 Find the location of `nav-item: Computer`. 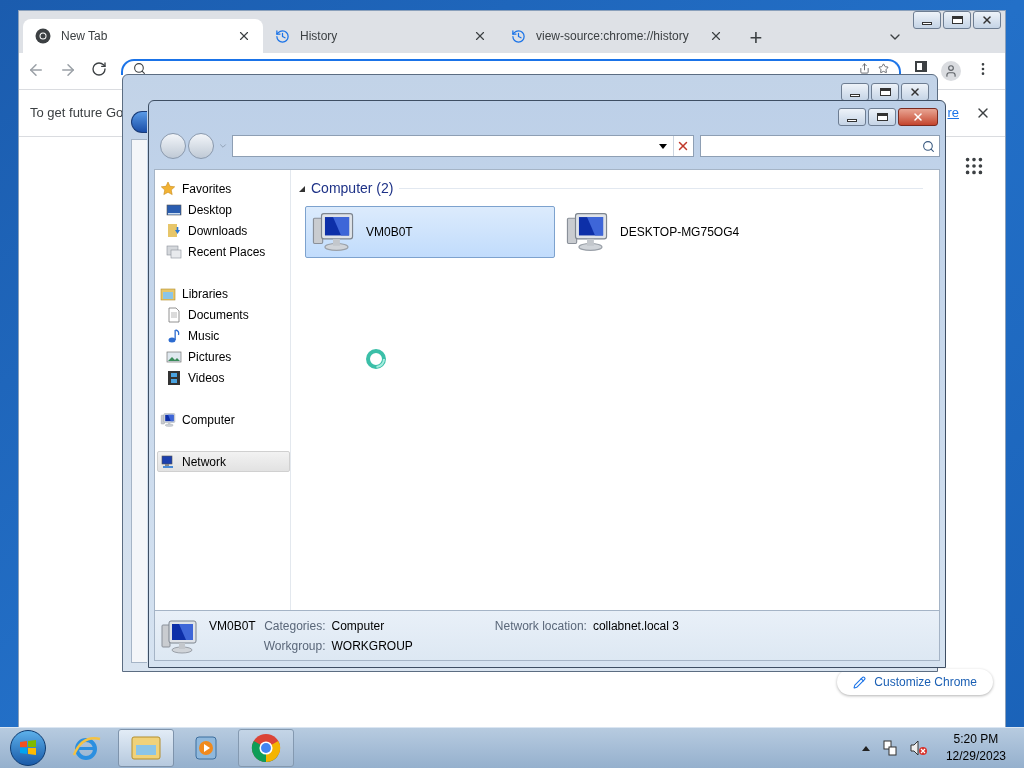

nav-item: Computer is located at coordinates (223, 419).